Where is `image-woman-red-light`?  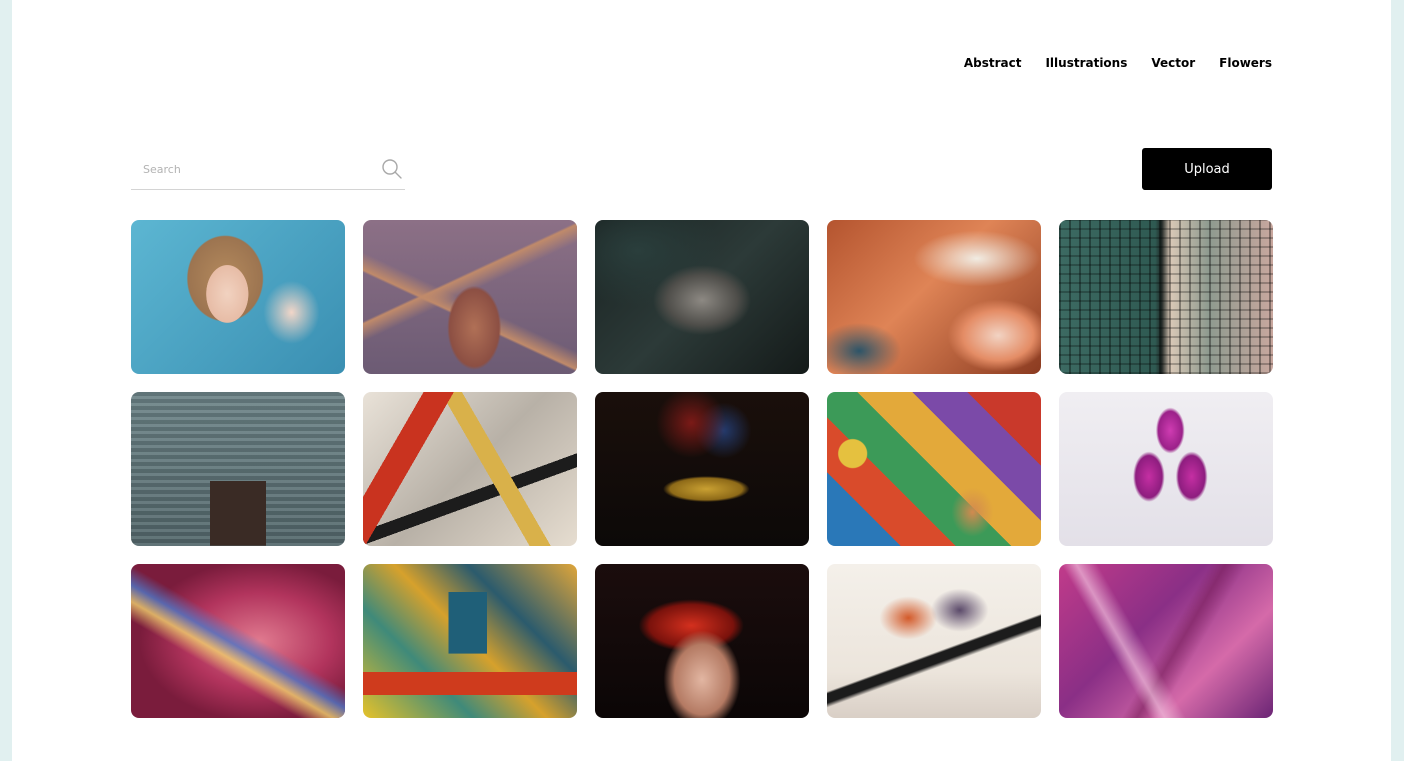
image-woman-red-light is located at coordinates (702, 641).